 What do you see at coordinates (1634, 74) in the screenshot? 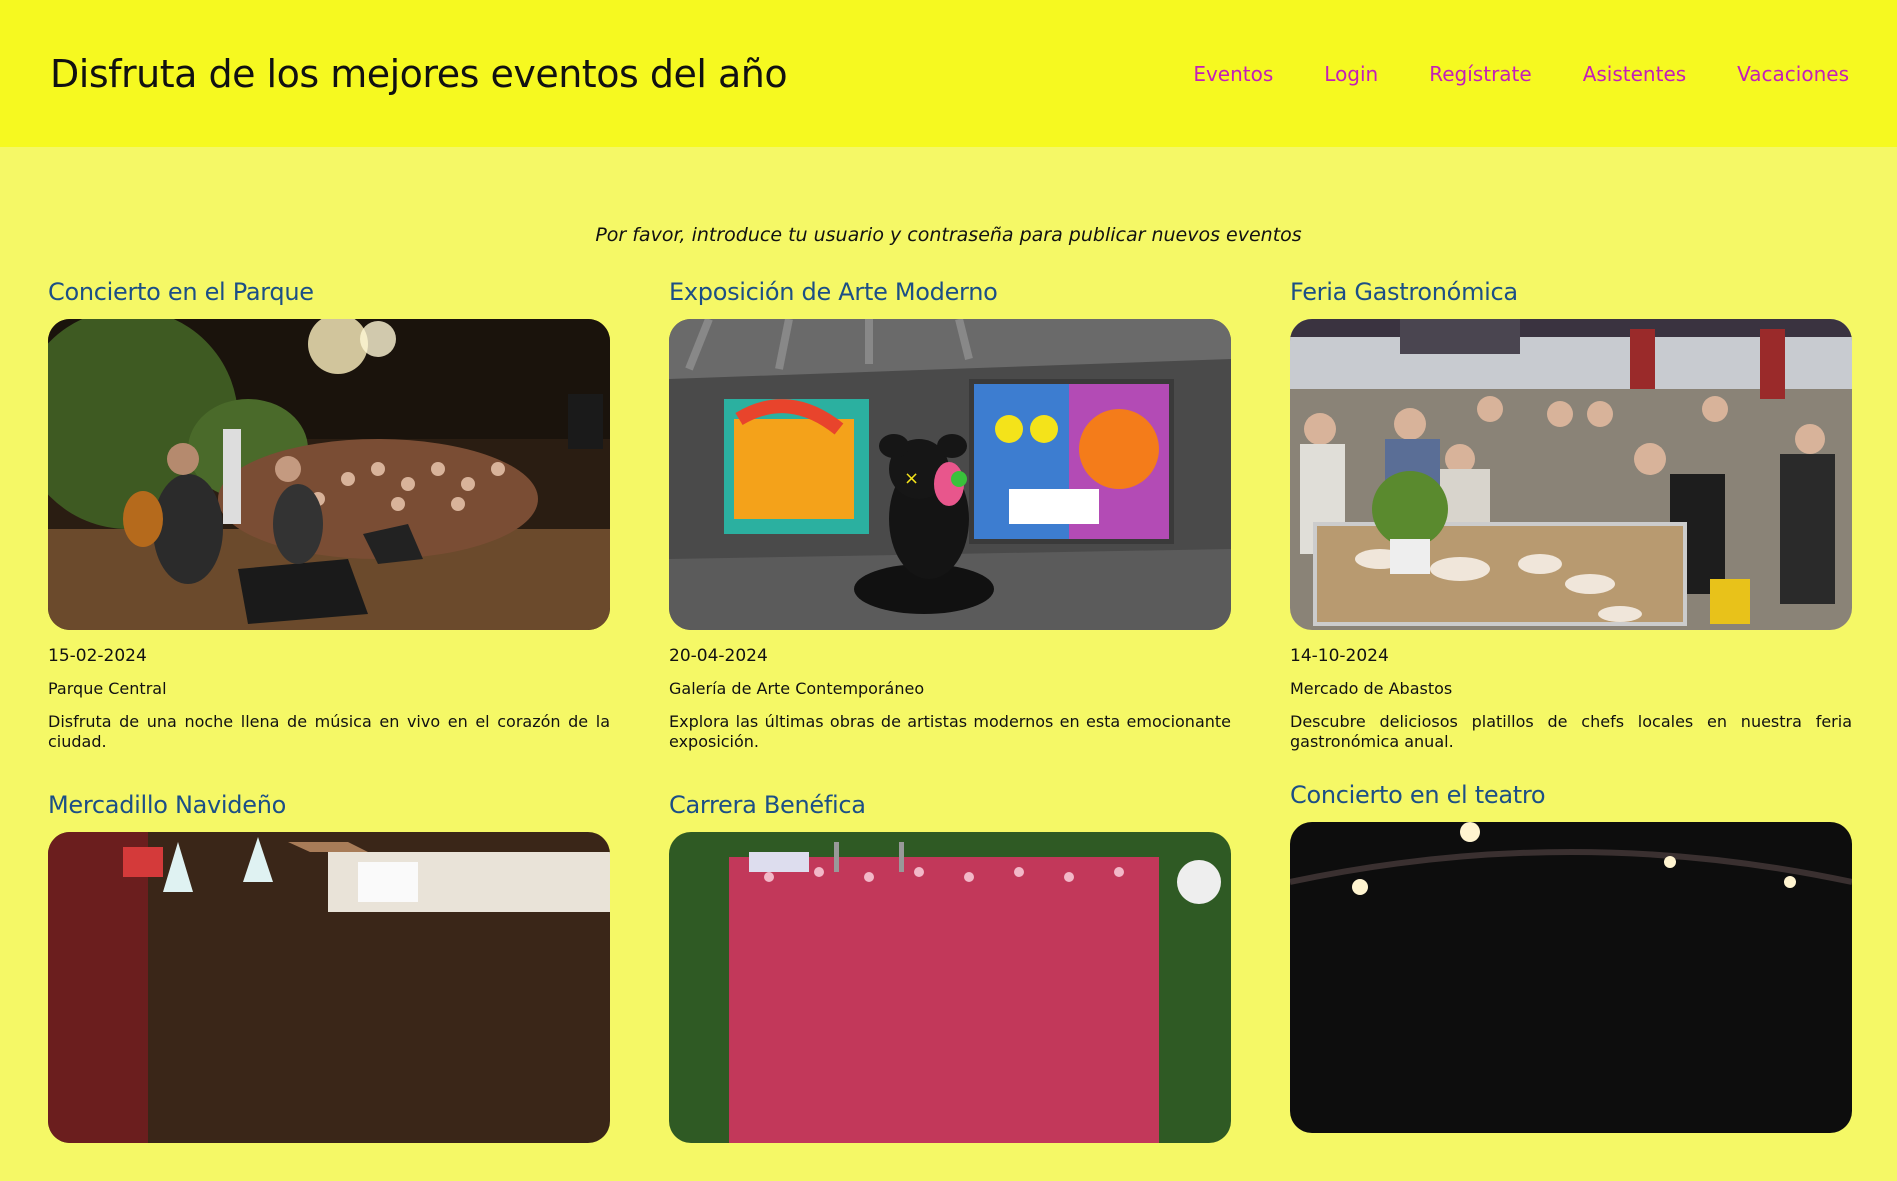
I see `nav-link-asistentes: Asistentes` at bounding box center [1634, 74].